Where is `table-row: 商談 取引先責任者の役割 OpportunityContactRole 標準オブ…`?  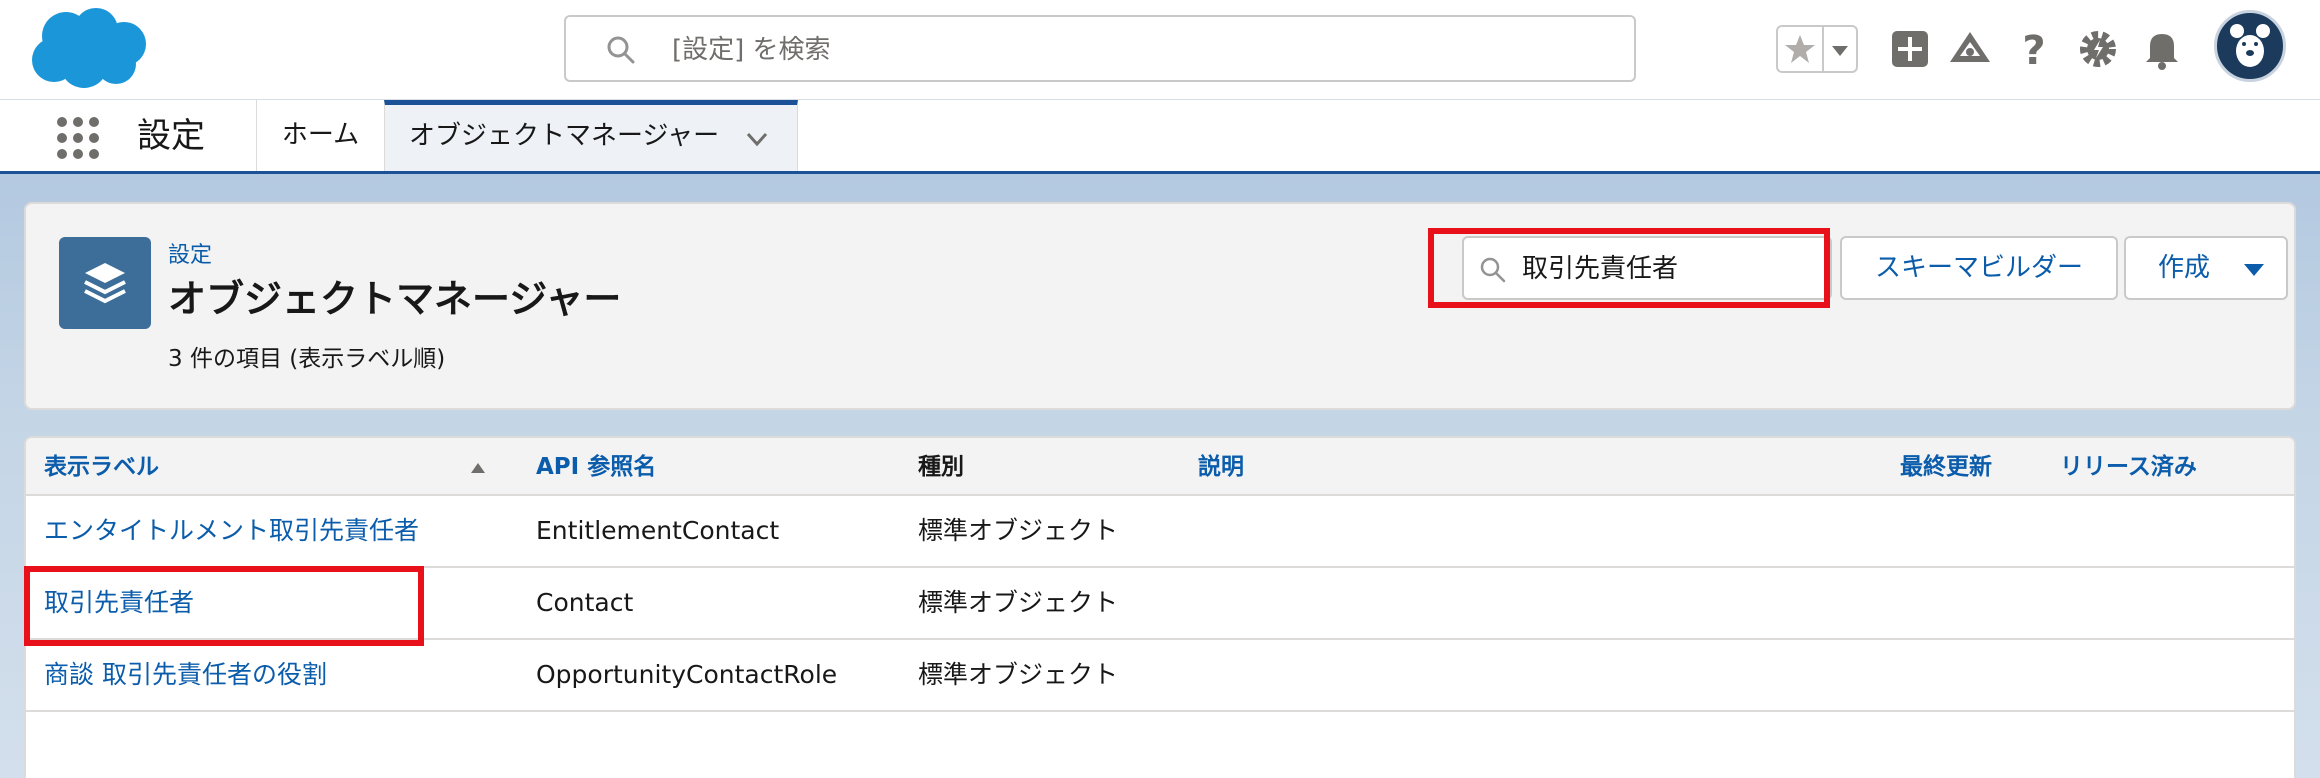
table-row: 商談 取引先責任者の役割 OpportunityContactRole 標準オブ… is located at coordinates (1160, 676).